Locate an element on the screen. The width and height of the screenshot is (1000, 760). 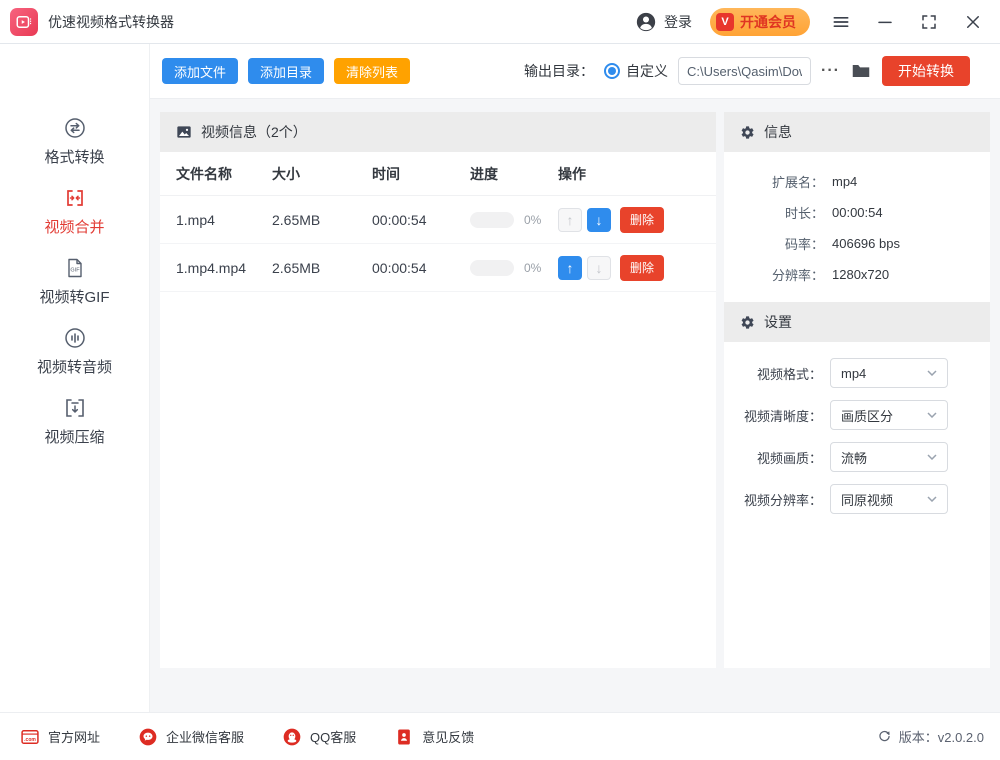
info-header: 信息 is located at coordinates (857, 132).